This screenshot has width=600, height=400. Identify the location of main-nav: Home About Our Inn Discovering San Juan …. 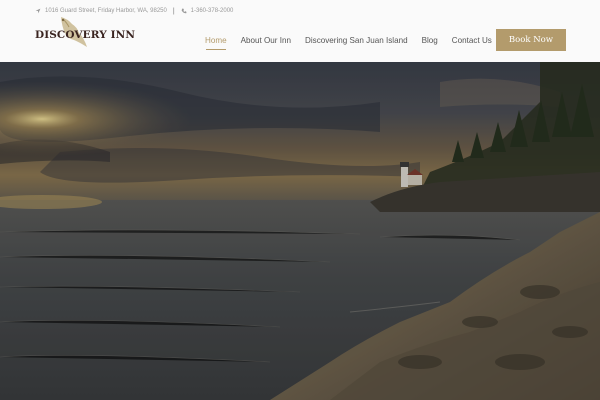
(348, 41).